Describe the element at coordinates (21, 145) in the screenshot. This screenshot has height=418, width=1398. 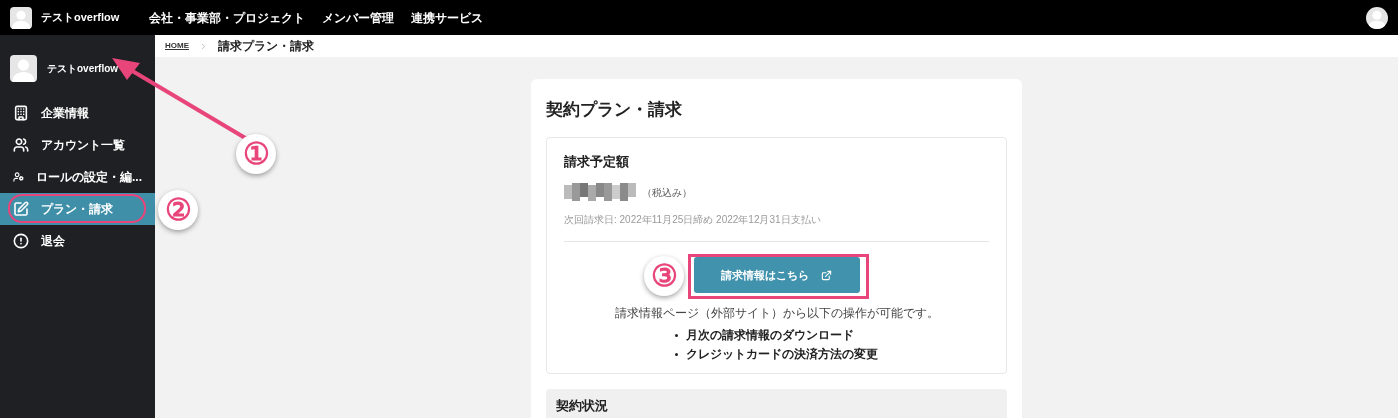
I see `users-icon` at that location.